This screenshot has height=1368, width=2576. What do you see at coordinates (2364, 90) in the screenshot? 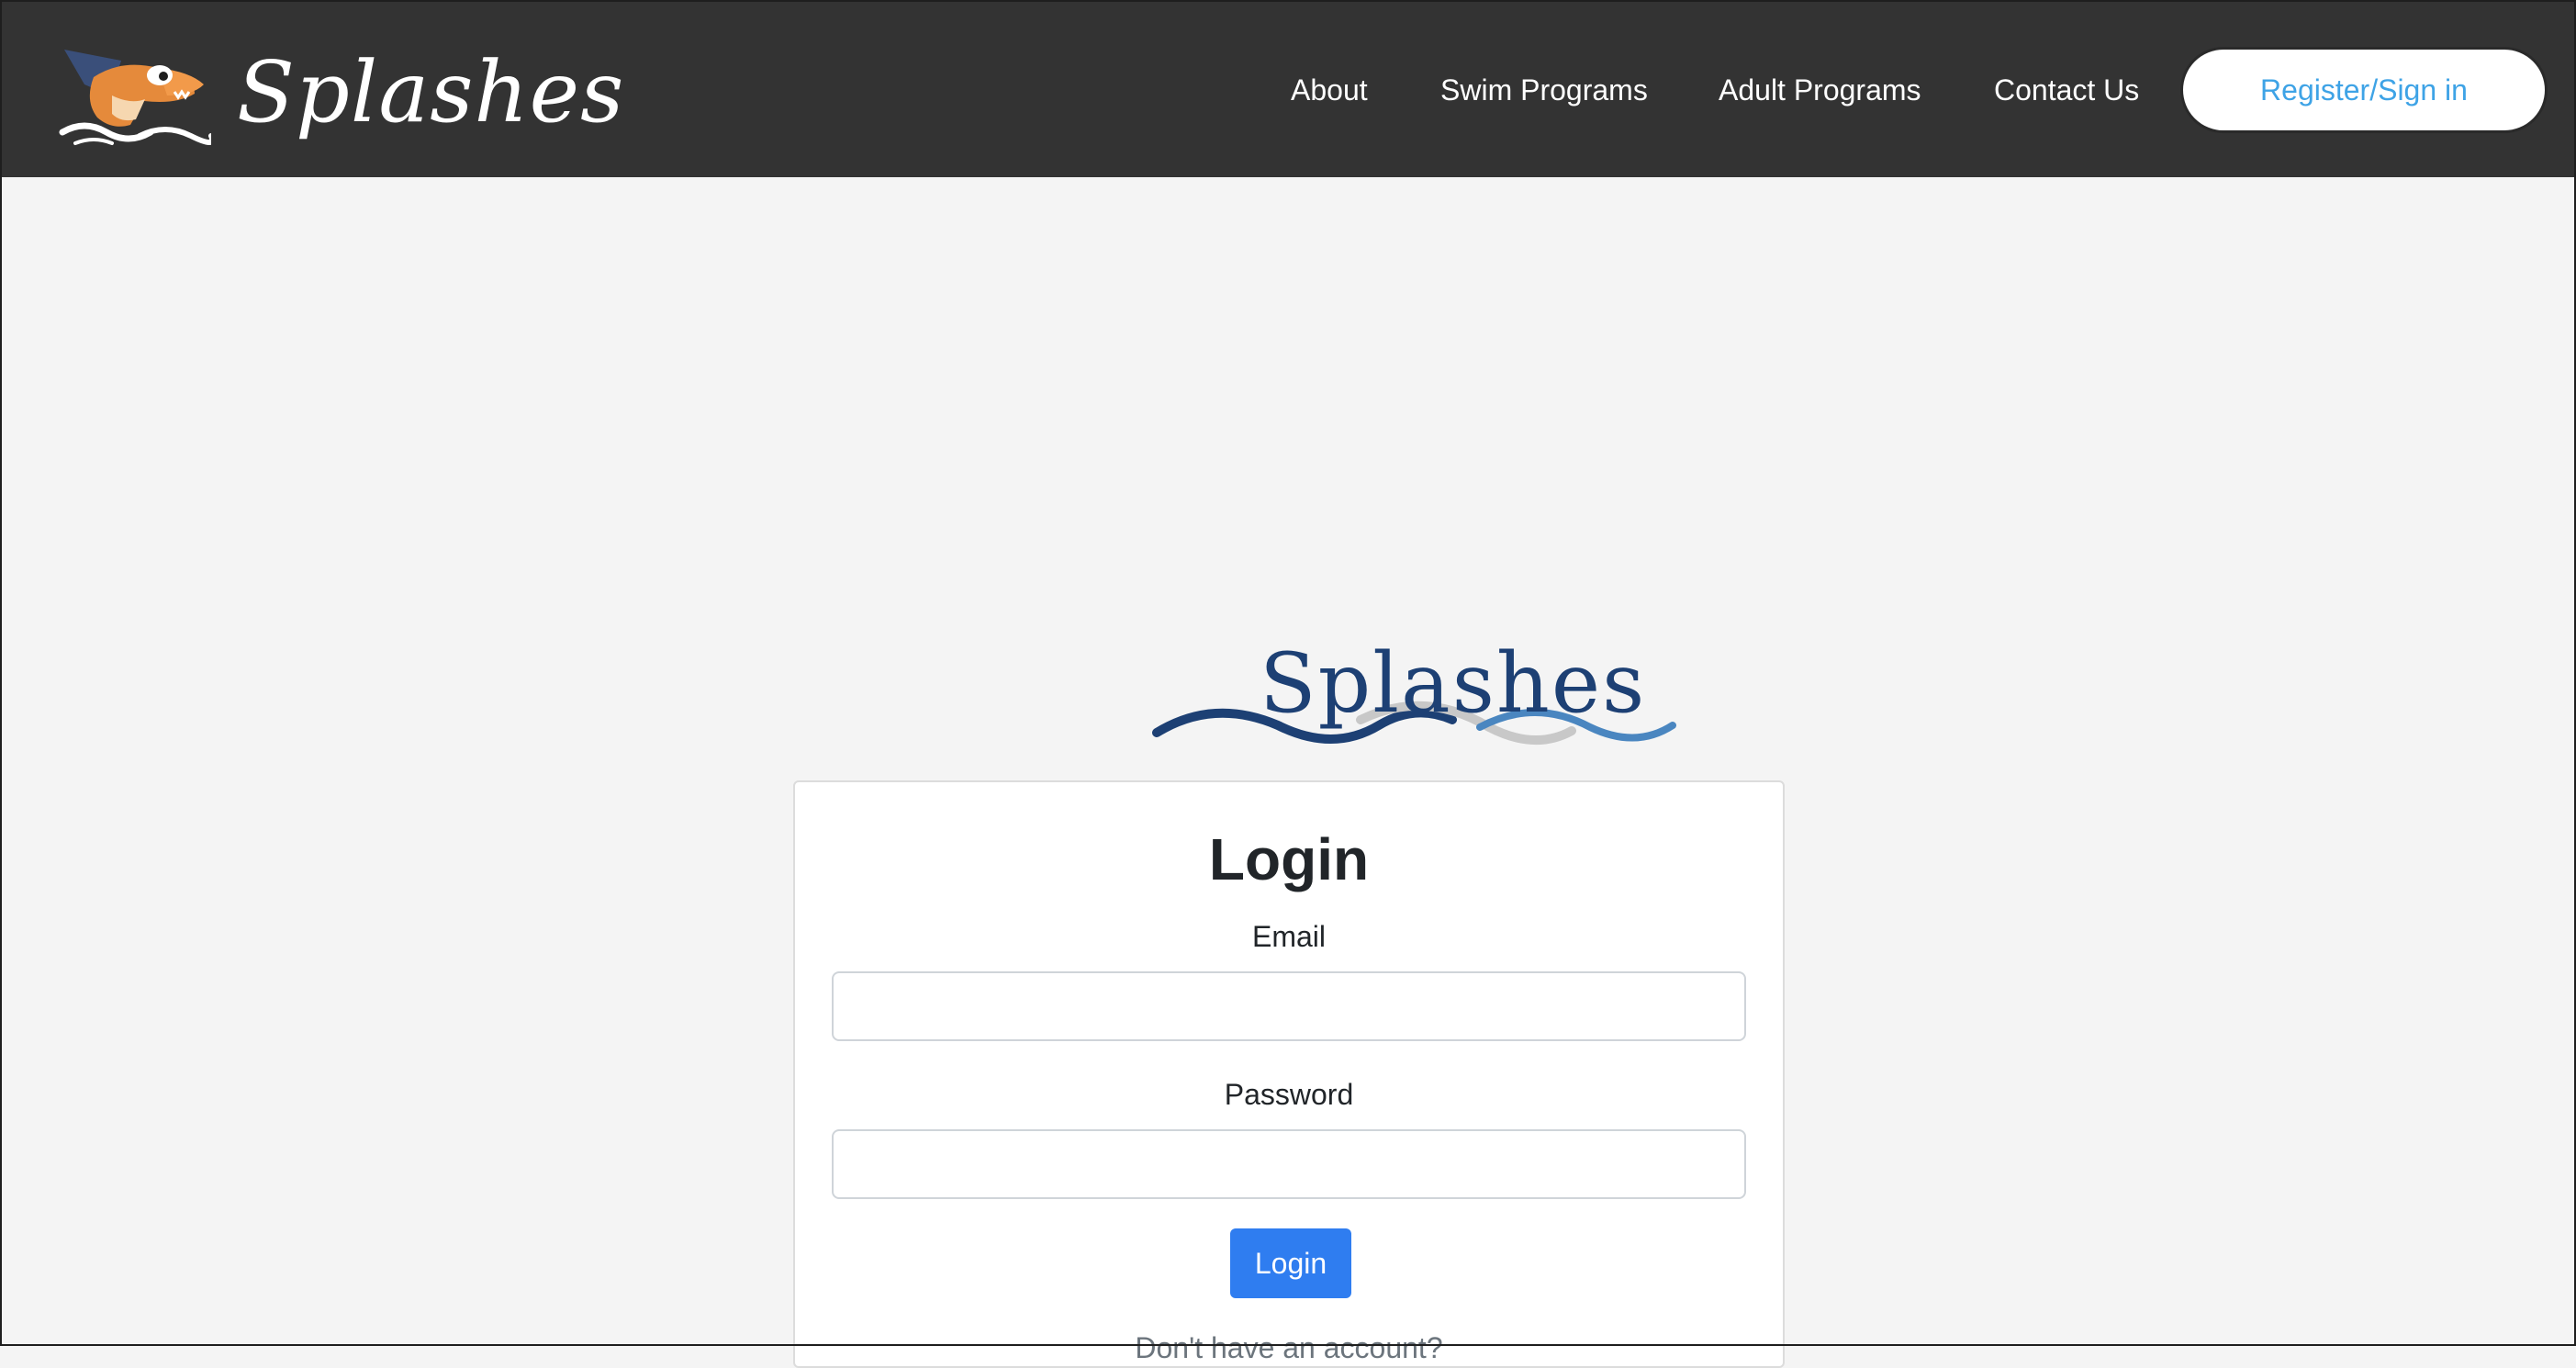
I see `register-signin-button: Register/Sign in` at bounding box center [2364, 90].